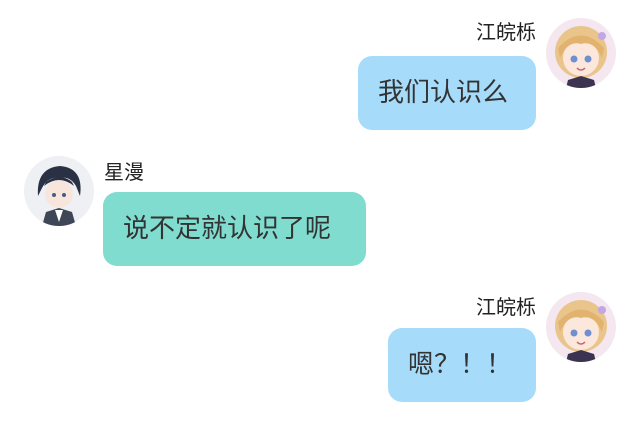 The height and width of the screenshot is (428, 640). Describe the element at coordinates (447, 93) in the screenshot. I see `message-bubble-sent: 我们认识么` at that location.